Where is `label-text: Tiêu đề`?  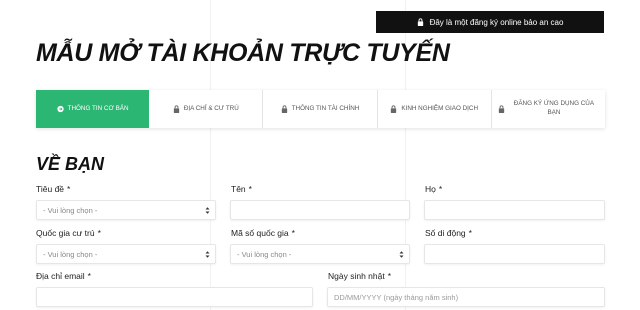 label-text: Tiêu đề is located at coordinates (50, 189).